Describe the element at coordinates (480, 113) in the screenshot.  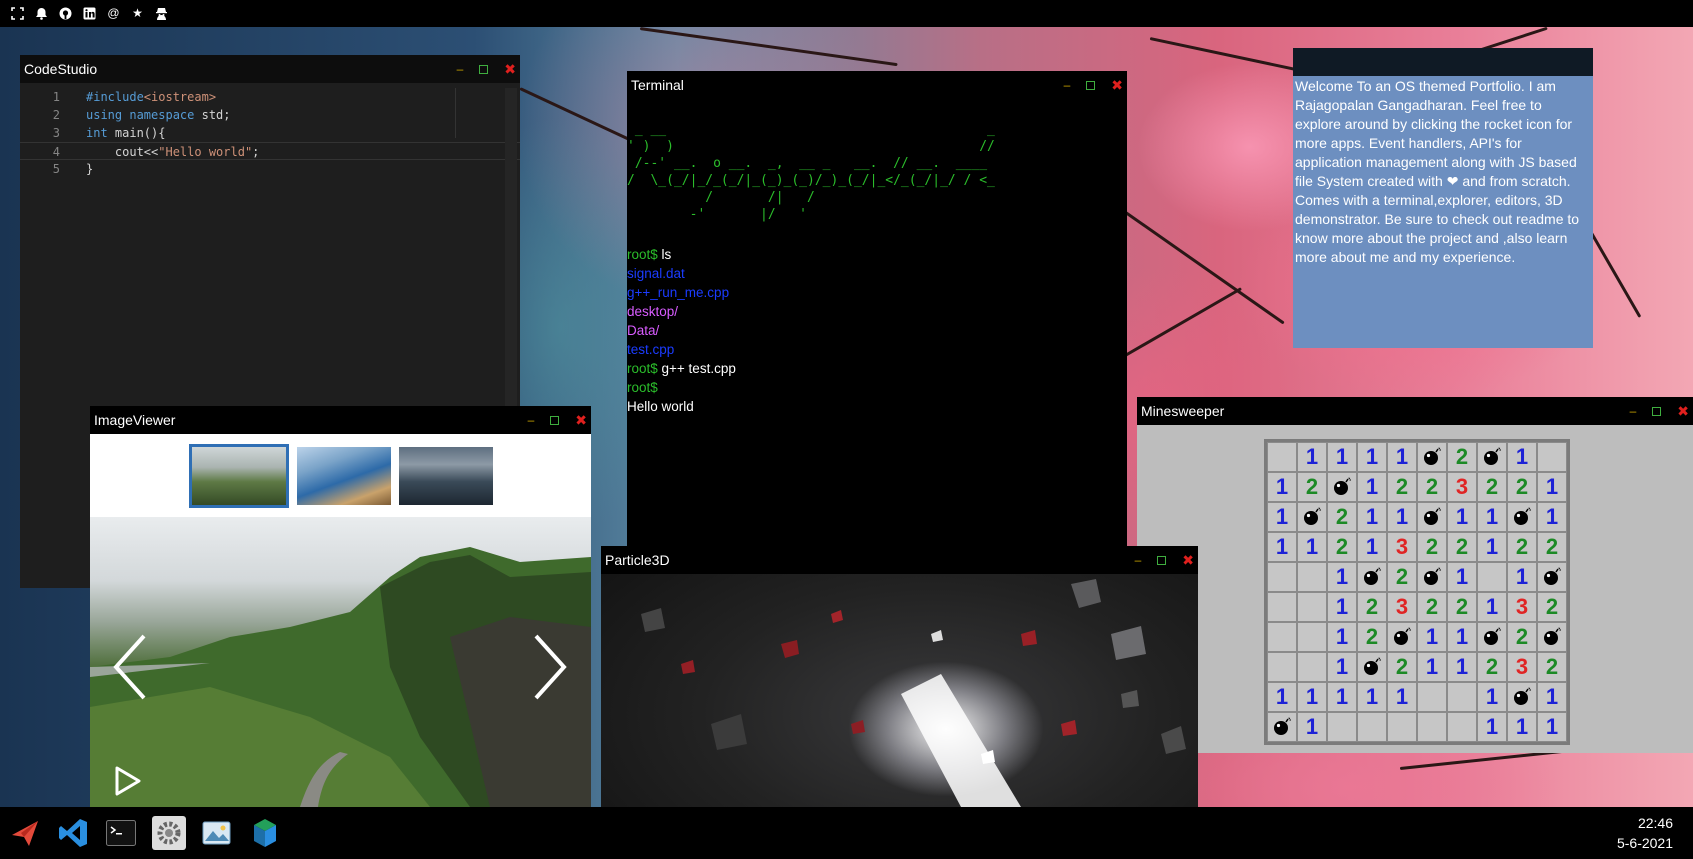
I see `code-minimap` at that location.